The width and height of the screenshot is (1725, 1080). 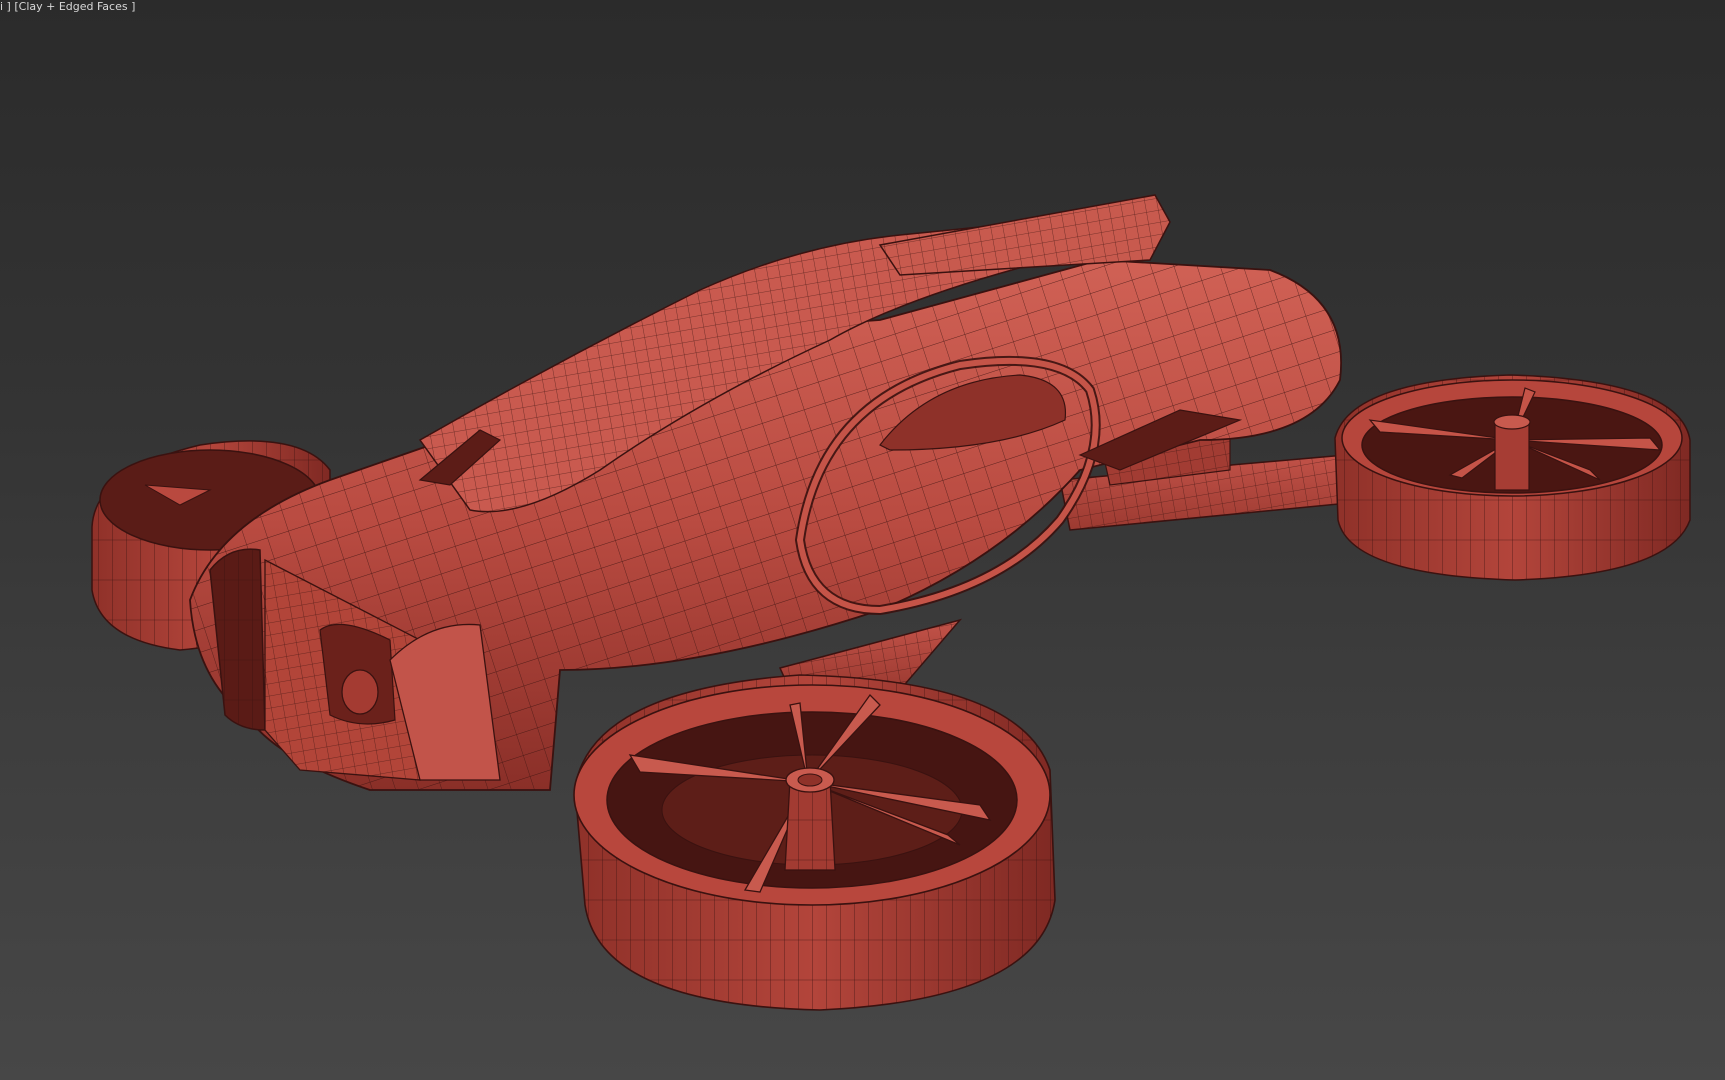 I want to click on rotor-front, so click(x=814, y=842).